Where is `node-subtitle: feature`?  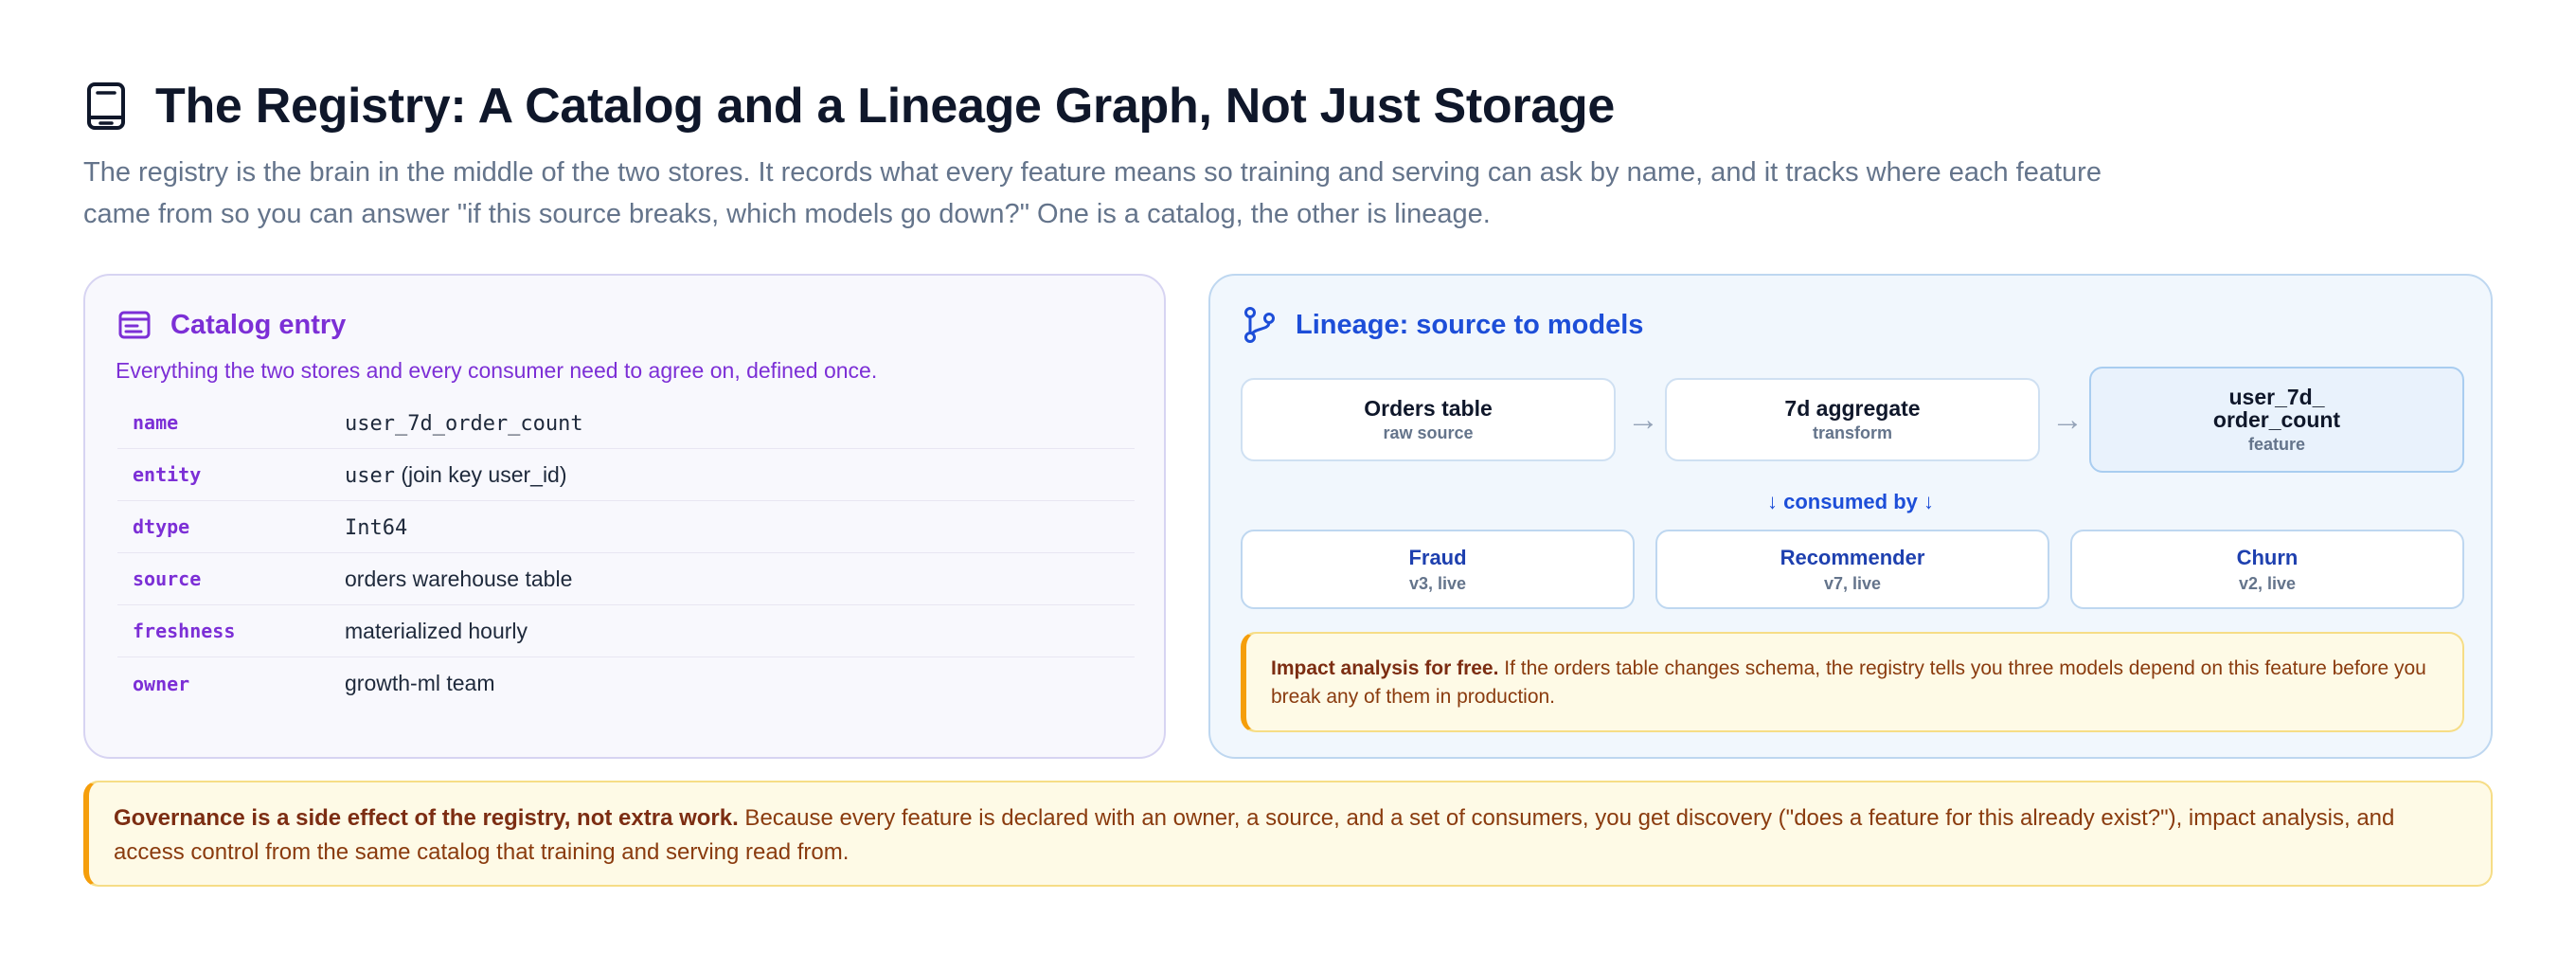
node-subtitle: feature is located at coordinates (2276, 444).